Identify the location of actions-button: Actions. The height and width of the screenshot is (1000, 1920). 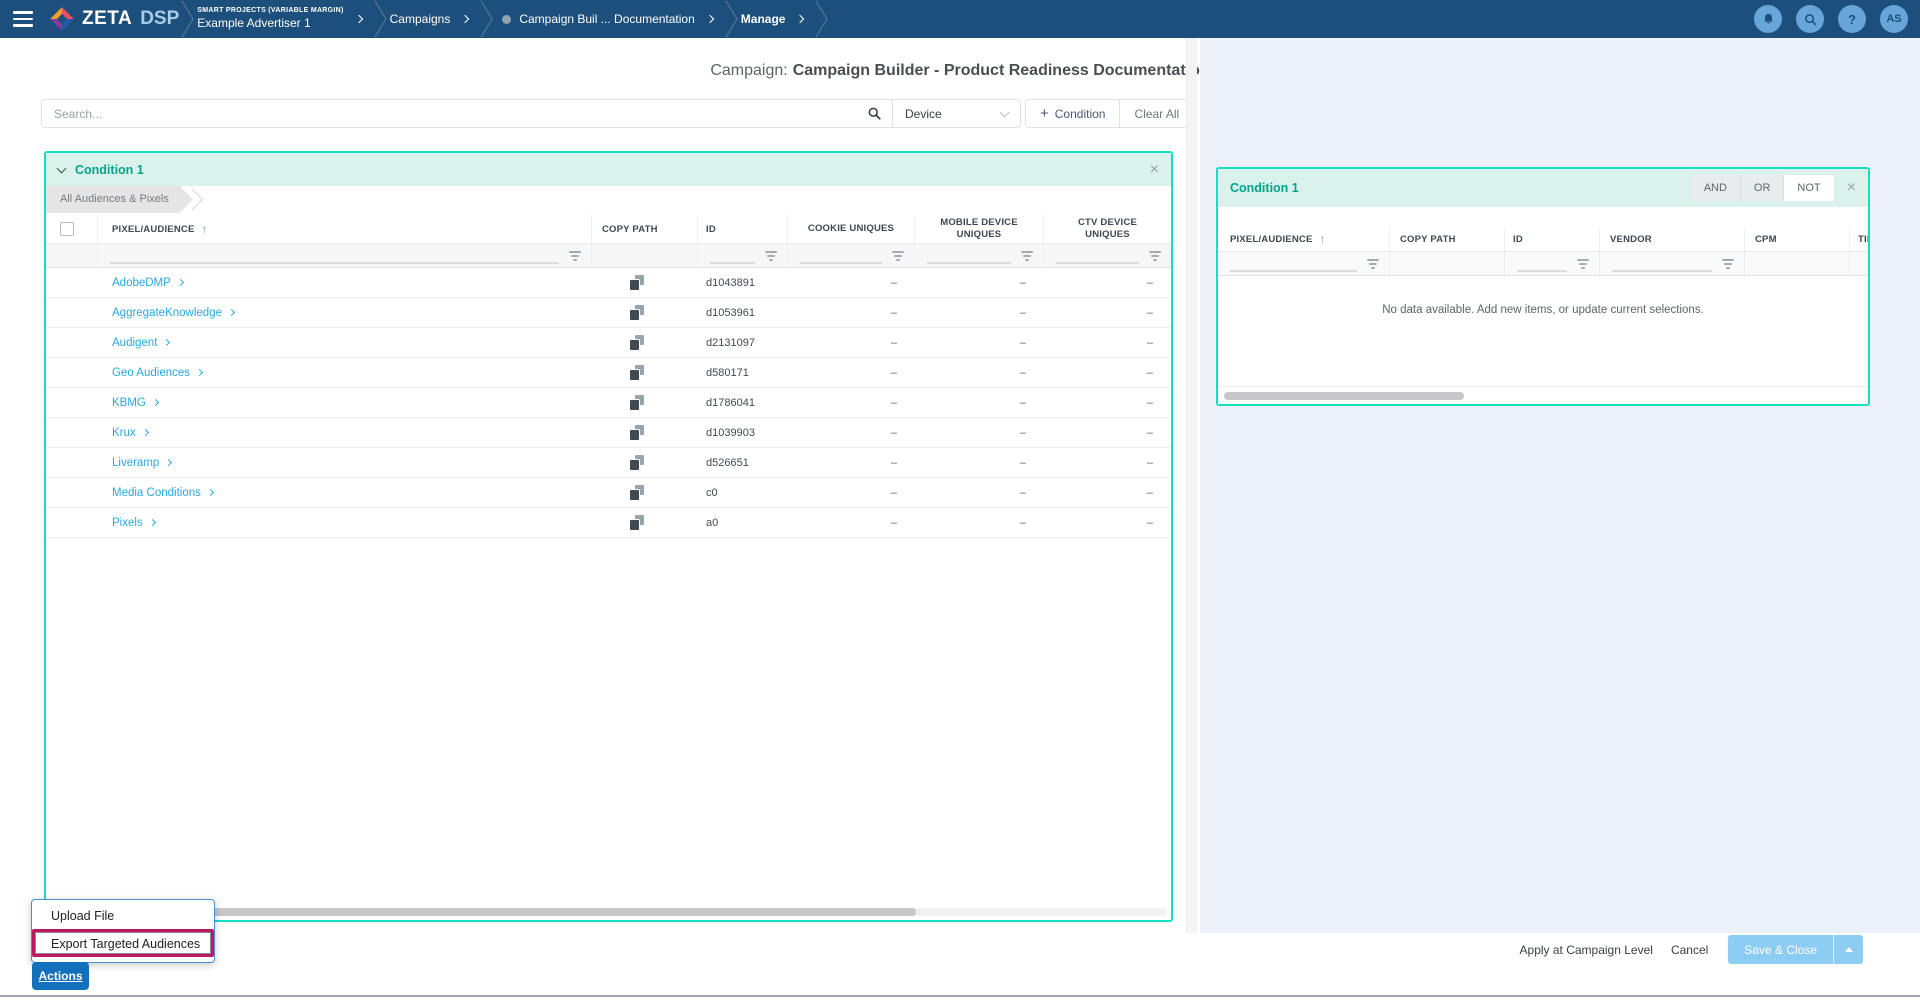
(60, 976).